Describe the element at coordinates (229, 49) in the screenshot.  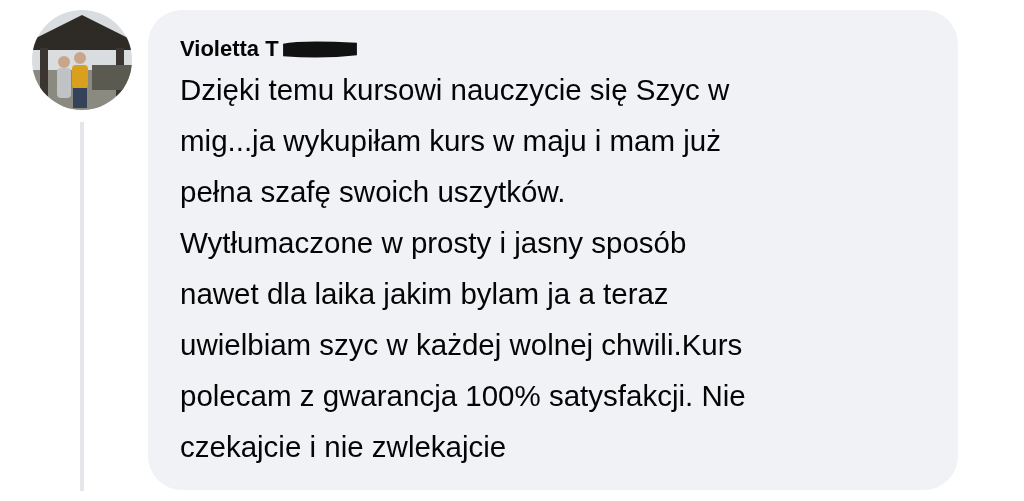
I see `author-name: Violetta T` at that location.